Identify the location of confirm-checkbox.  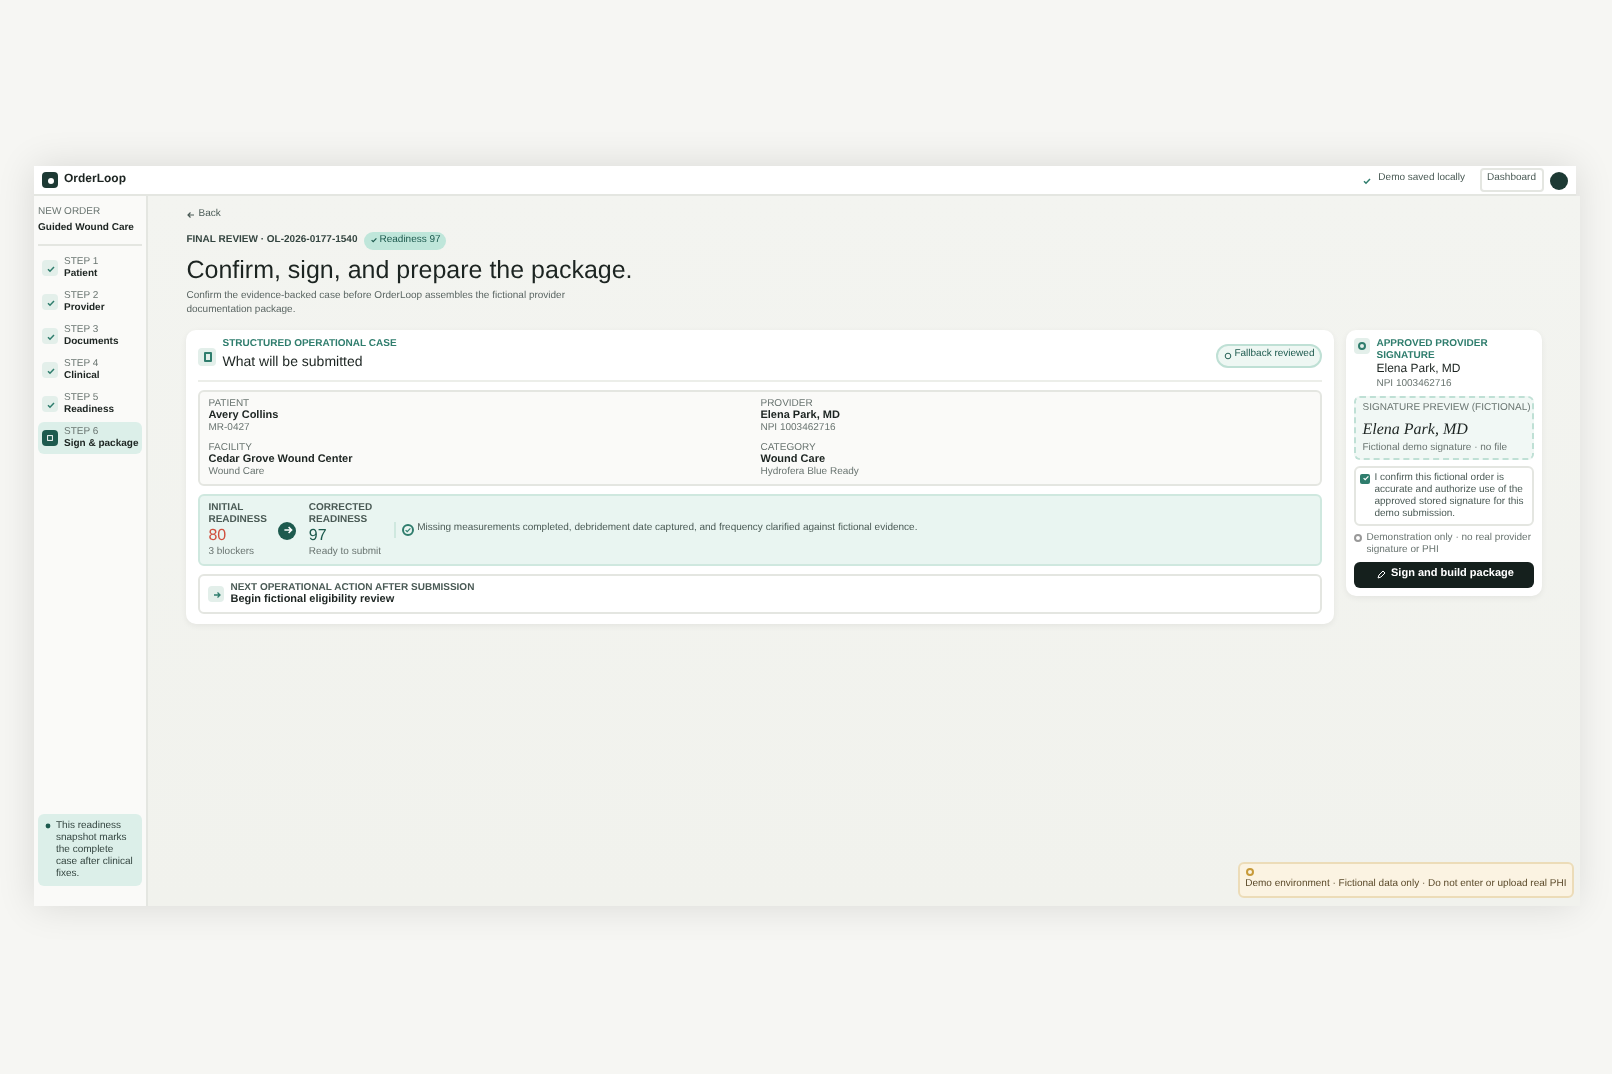
(1365, 478).